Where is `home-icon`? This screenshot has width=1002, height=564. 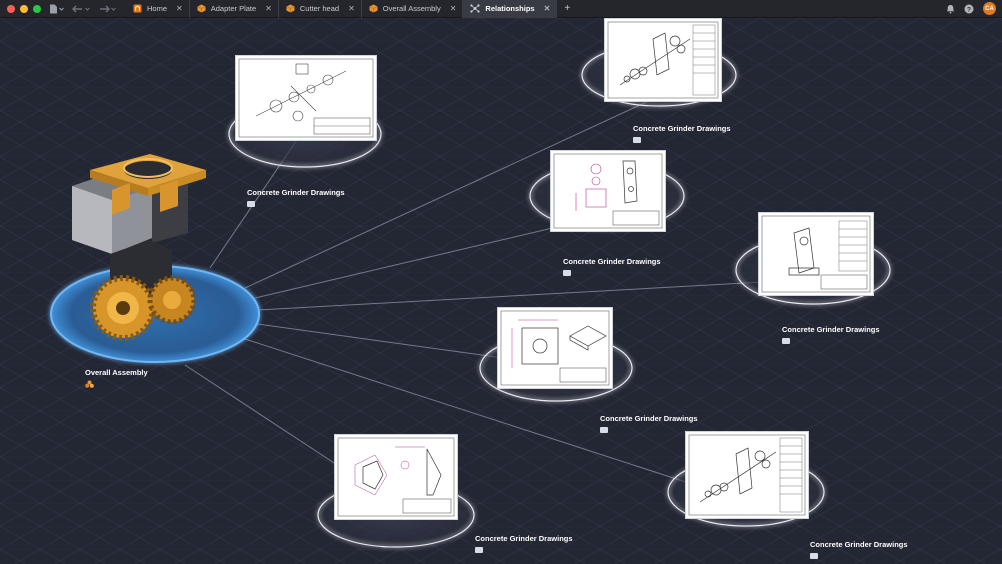 home-icon is located at coordinates (137, 8).